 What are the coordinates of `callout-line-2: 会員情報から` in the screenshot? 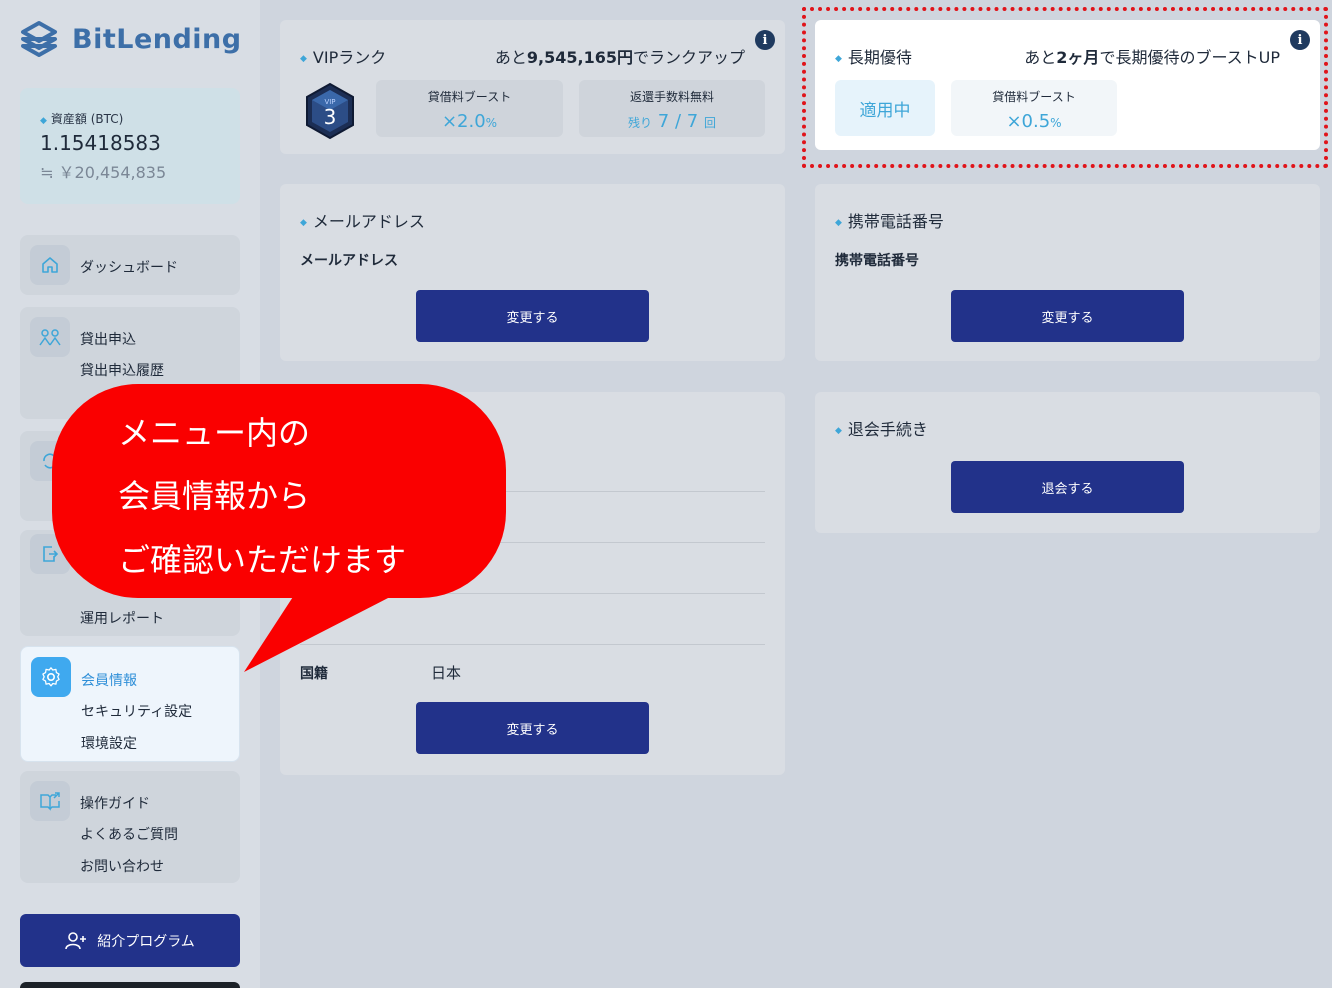 It's located at (214, 496).